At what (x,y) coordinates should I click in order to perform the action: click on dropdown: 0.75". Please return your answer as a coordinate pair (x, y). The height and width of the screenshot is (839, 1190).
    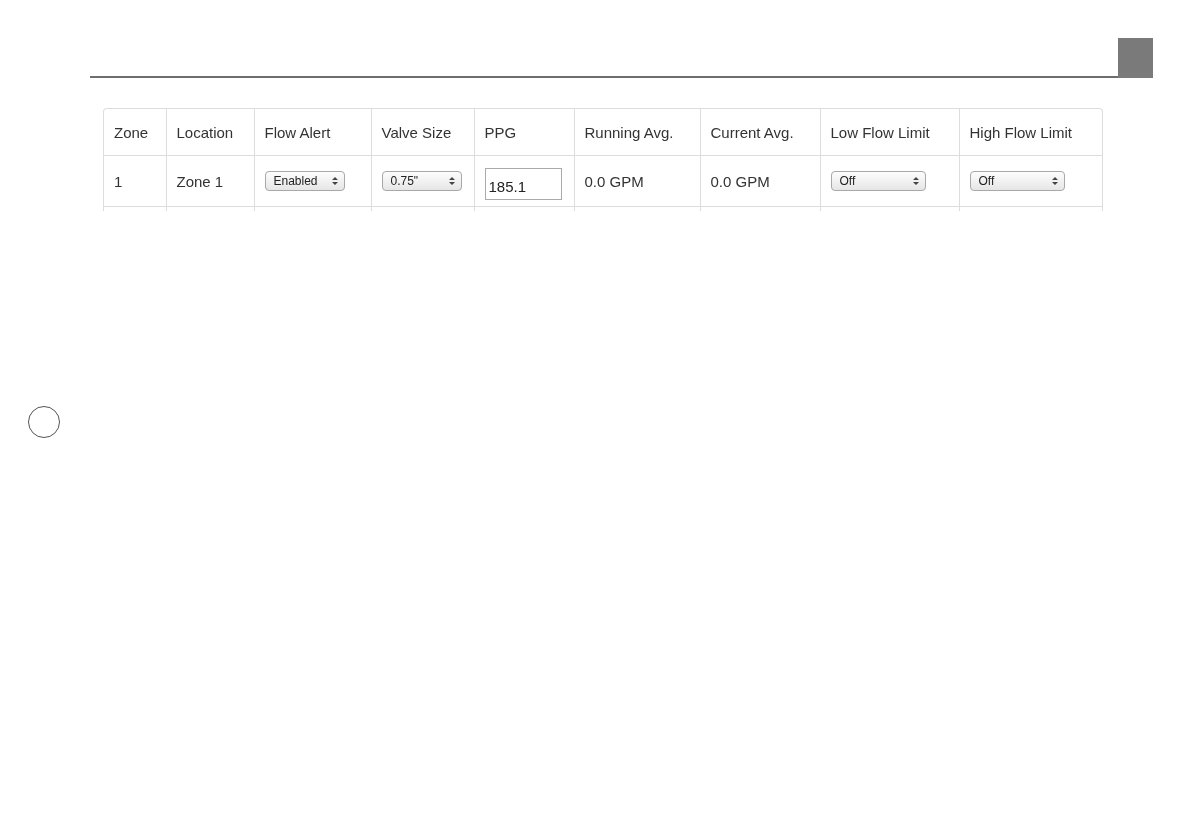
    Looking at the image, I should click on (421, 181).